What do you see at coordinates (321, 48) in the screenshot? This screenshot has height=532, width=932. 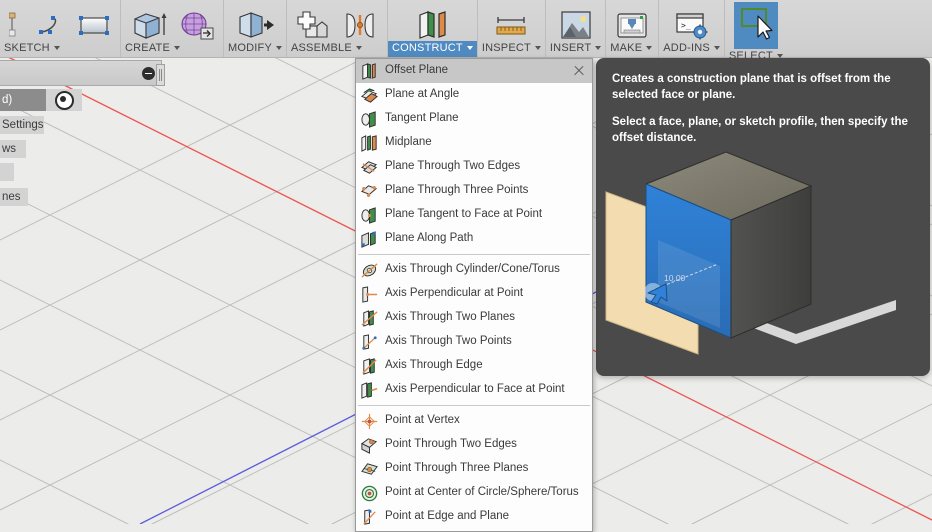 I see `toolbar-label-assemble-text: ASSEMBLE` at bounding box center [321, 48].